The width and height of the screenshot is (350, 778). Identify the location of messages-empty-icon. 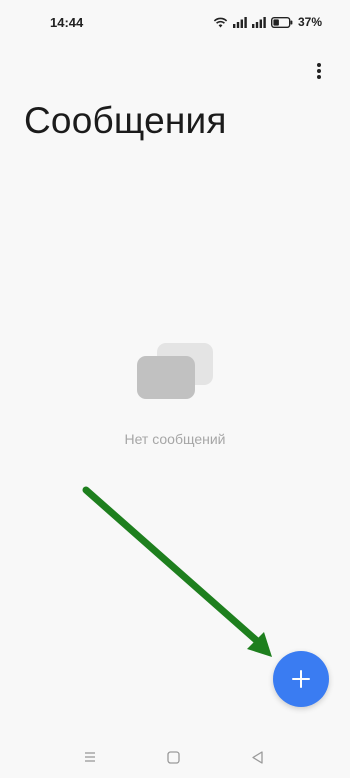
(175, 371).